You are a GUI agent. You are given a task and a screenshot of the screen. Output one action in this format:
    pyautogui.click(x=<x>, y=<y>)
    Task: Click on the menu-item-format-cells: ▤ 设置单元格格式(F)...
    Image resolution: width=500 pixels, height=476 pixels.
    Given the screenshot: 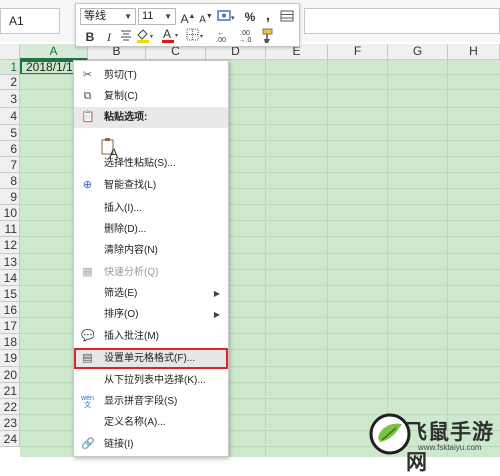 What is the action you would take?
    pyautogui.click(x=151, y=358)
    